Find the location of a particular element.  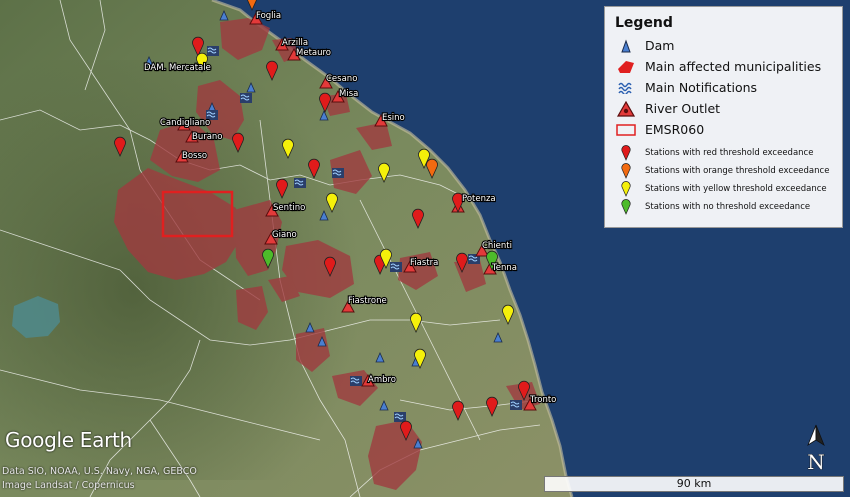

legend-item-notifications: Main Notifications is located at coordinates (723, 87).